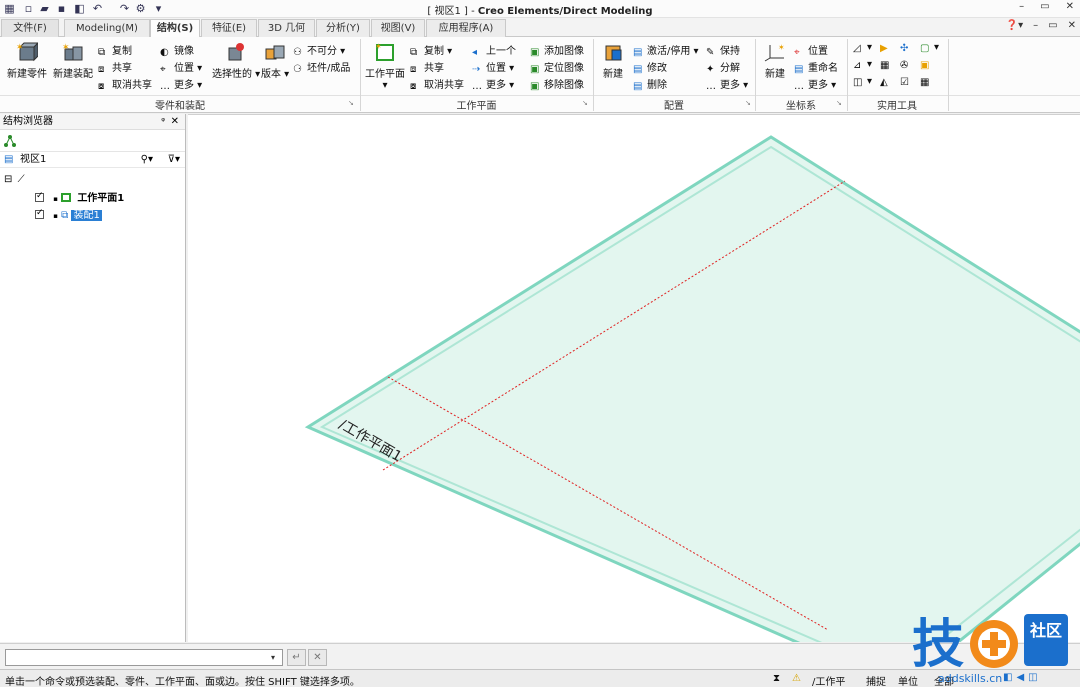  What do you see at coordinates (727, 84) in the screenshot?
I see `more-config-button: … 更多 ▾` at bounding box center [727, 84].